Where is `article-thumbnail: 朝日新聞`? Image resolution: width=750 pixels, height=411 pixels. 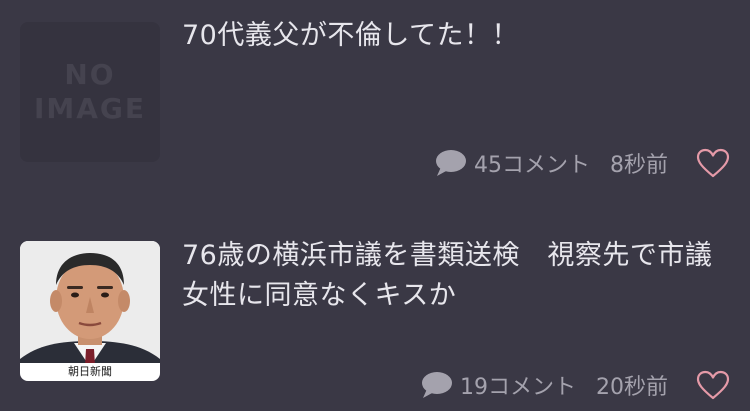
article-thumbnail: 朝日新聞 is located at coordinates (90, 311).